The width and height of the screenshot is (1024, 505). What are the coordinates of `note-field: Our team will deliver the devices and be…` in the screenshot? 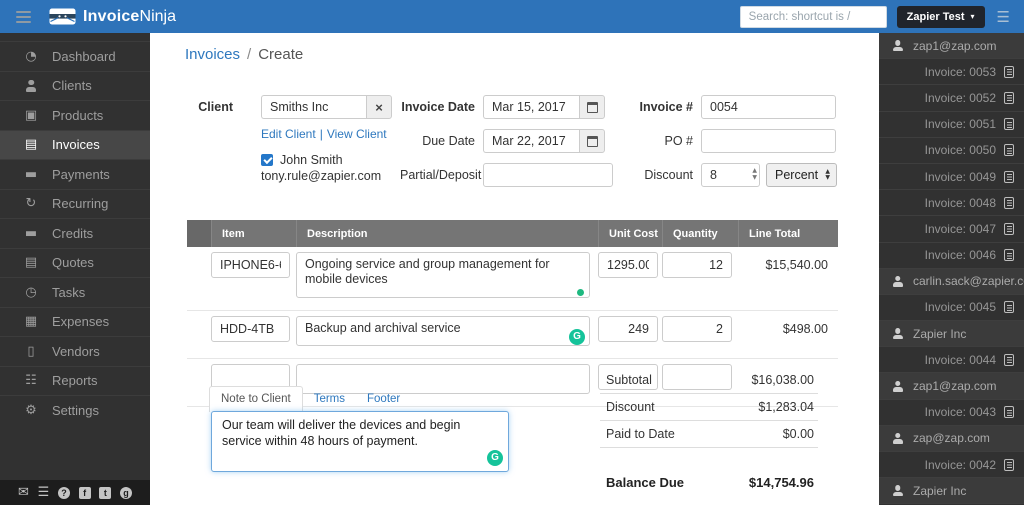 It's located at (360, 441).